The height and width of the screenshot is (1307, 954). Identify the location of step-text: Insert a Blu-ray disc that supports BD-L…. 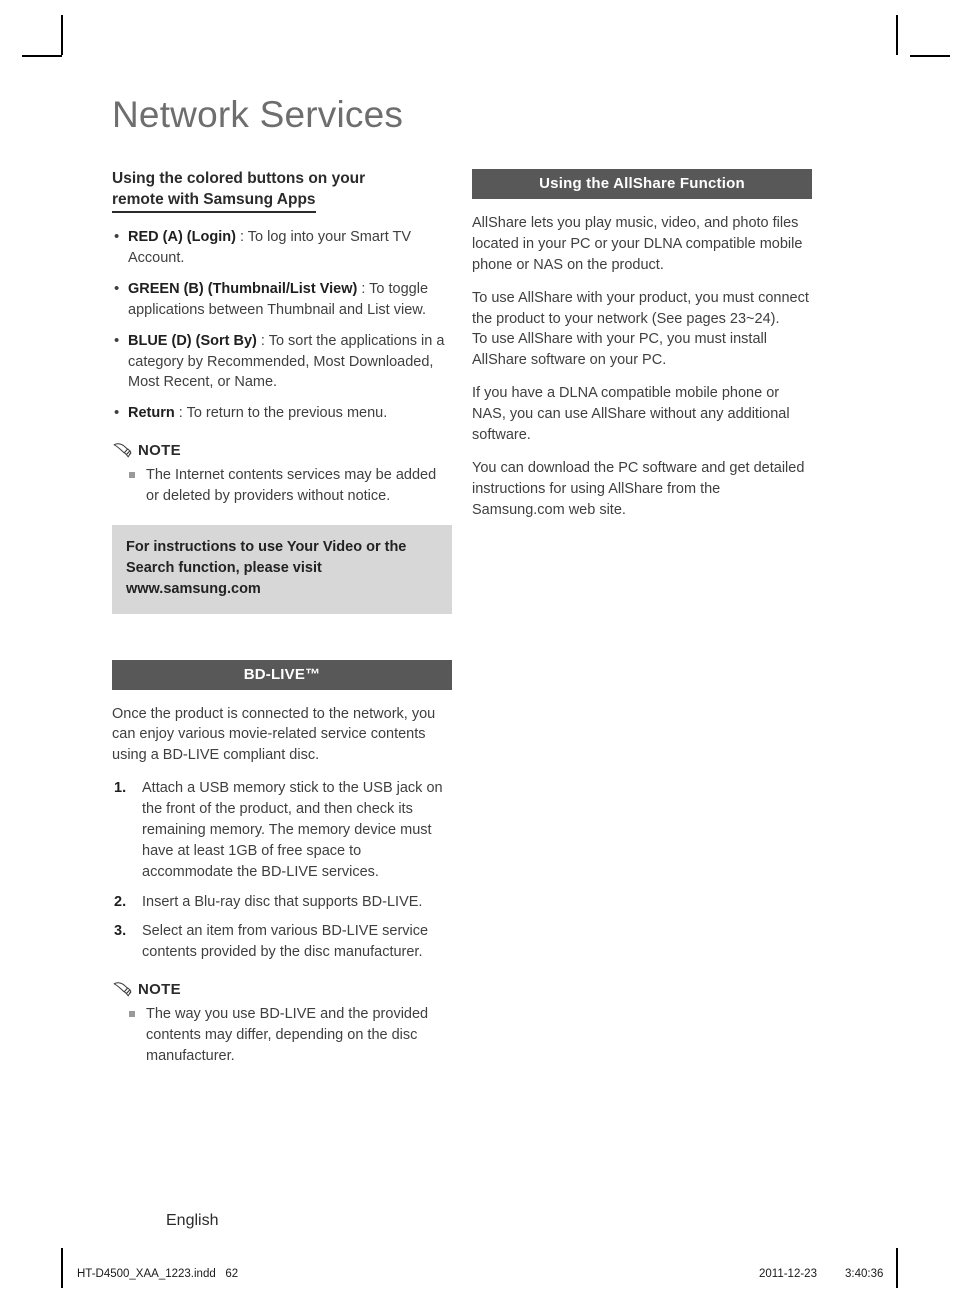
(282, 901).